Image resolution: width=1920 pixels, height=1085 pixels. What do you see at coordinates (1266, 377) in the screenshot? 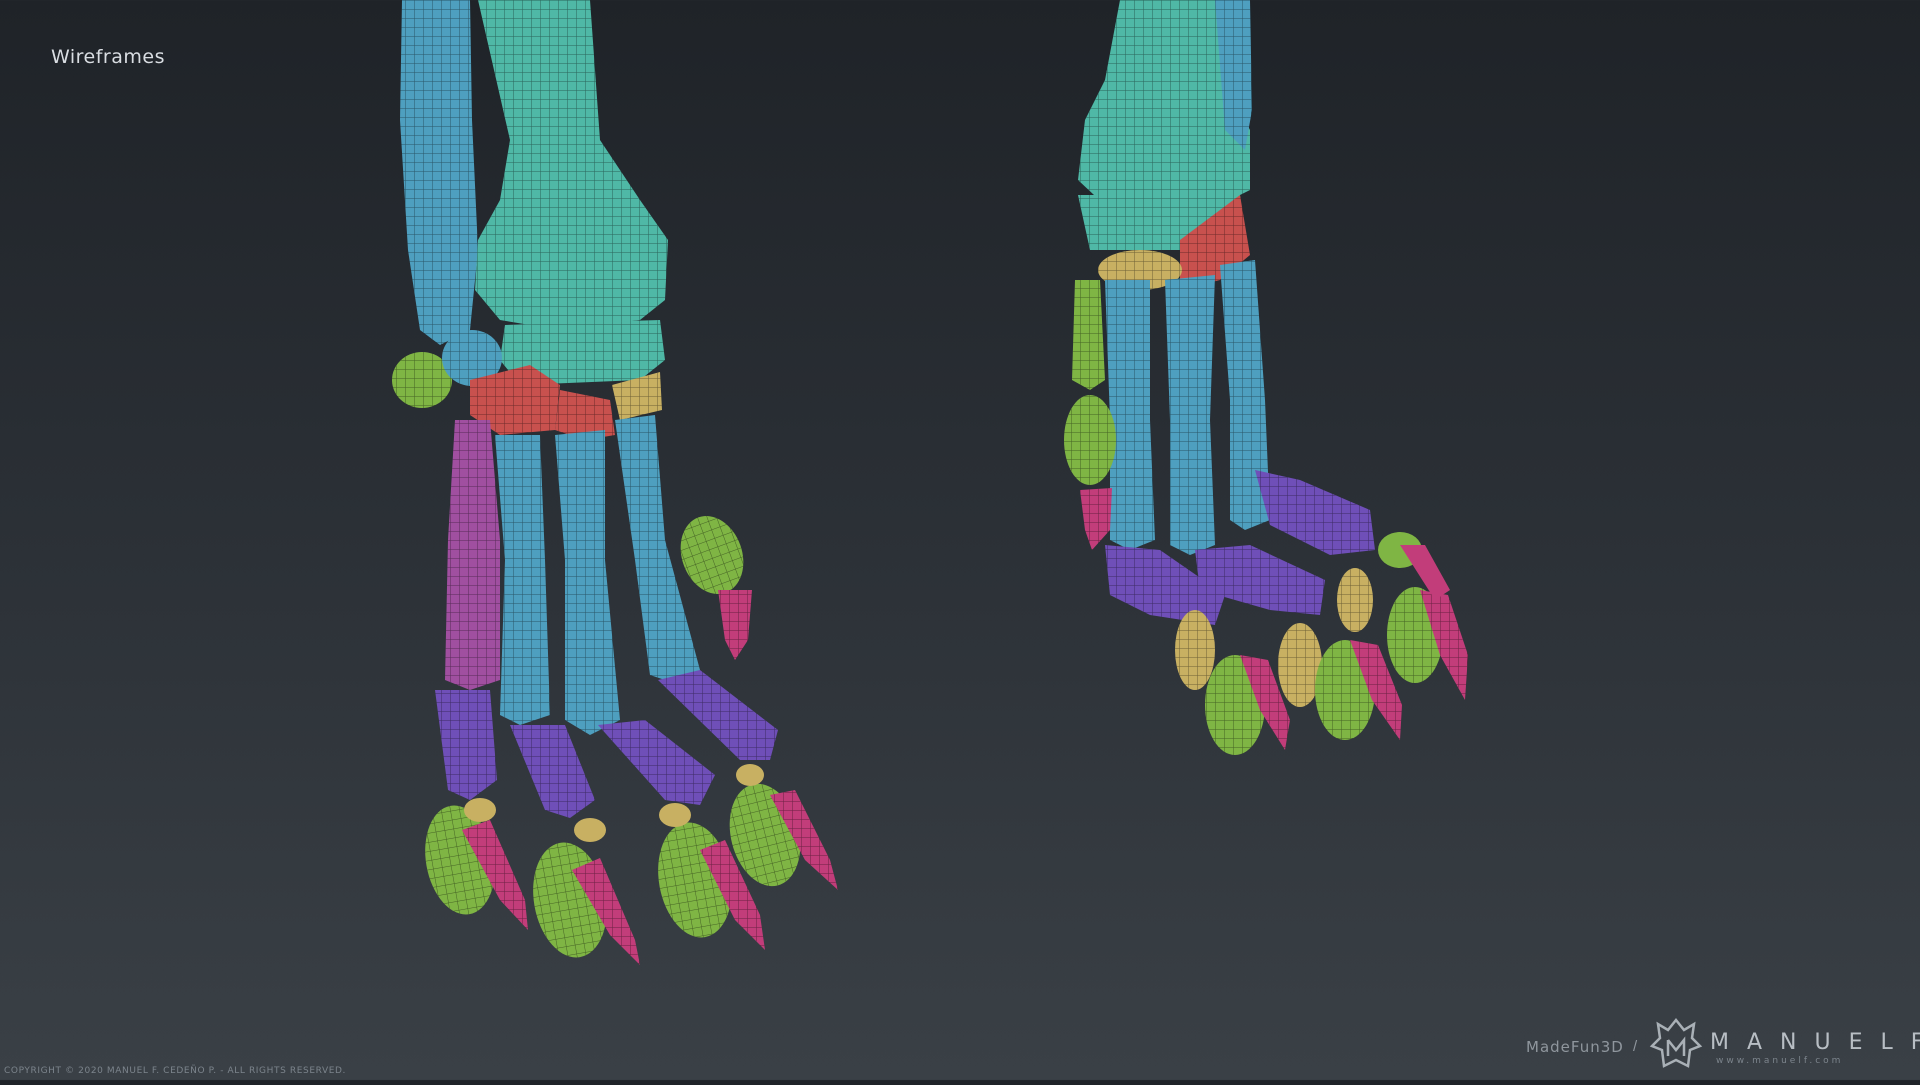
I see `right-foot` at bounding box center [1266, 377].